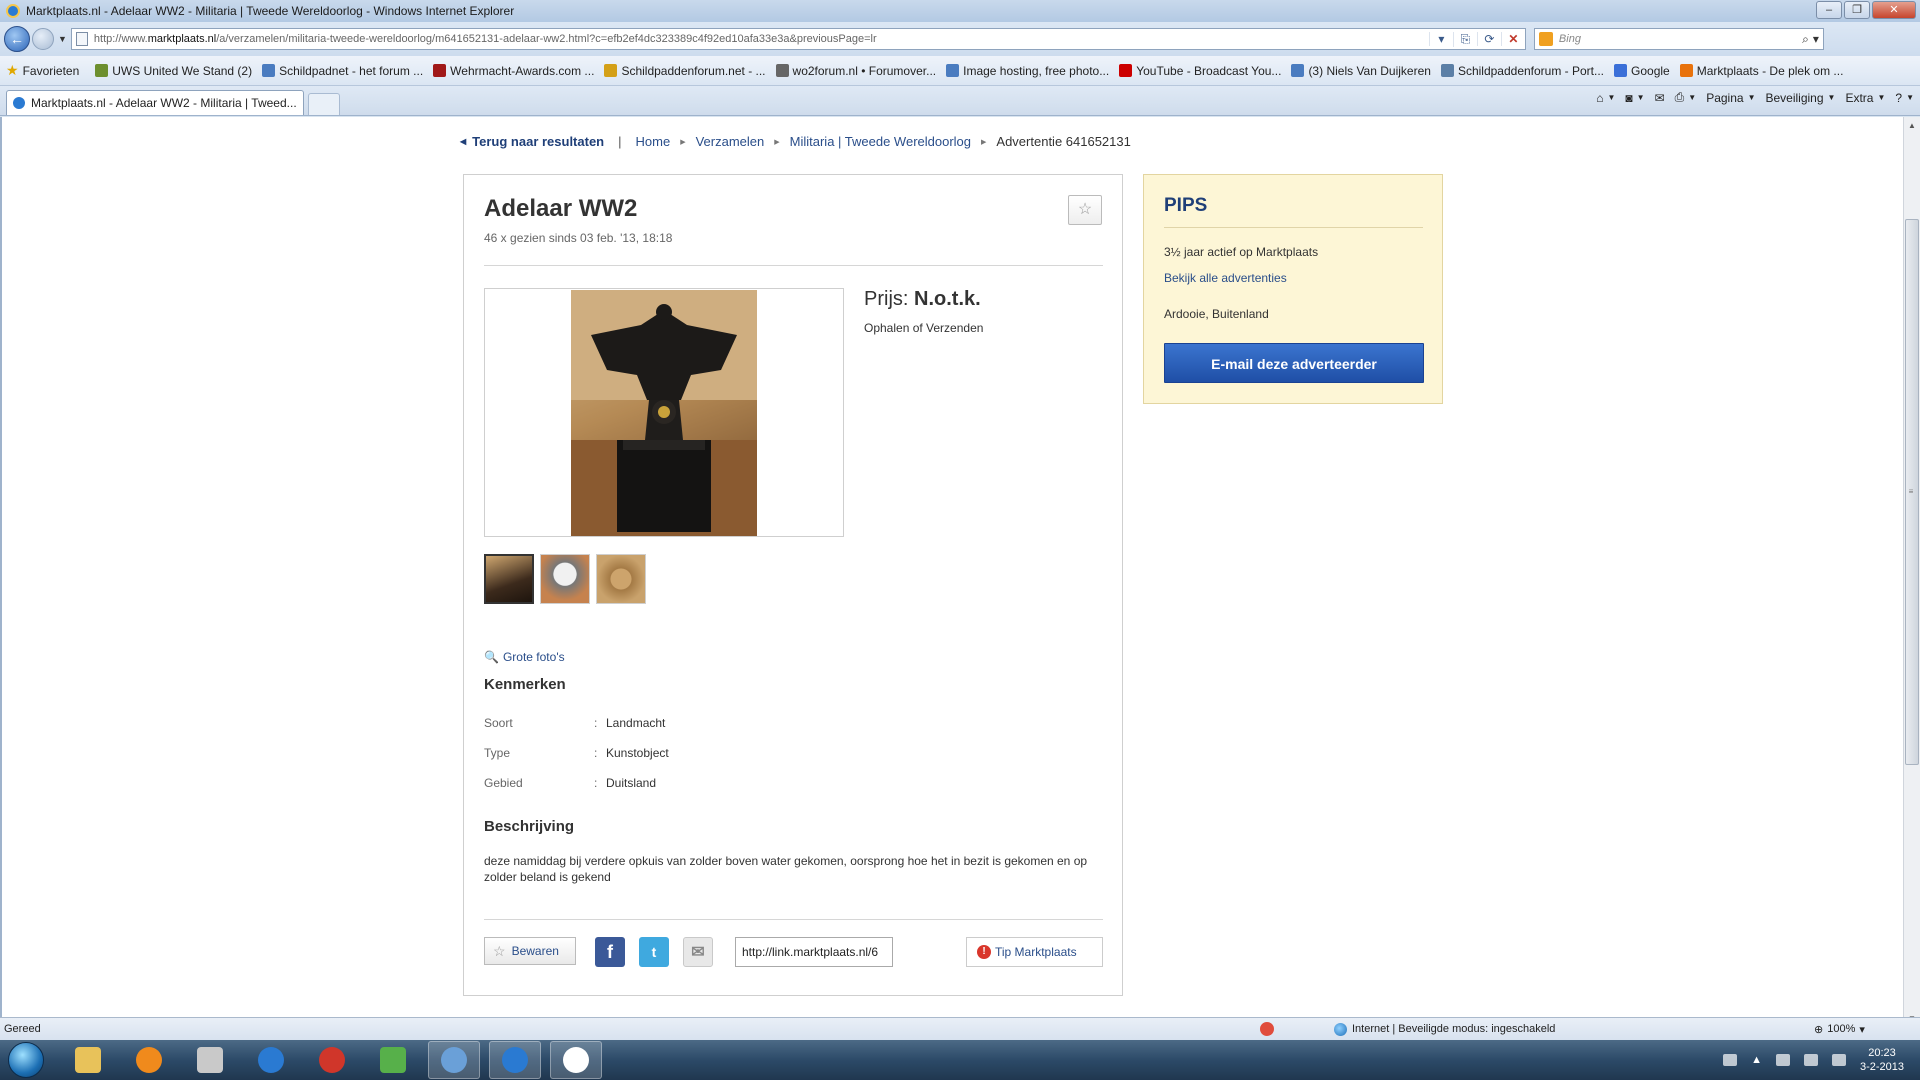  I want to click on breadcrumb-verzamelen: Verzamelen, so click(730, 141).